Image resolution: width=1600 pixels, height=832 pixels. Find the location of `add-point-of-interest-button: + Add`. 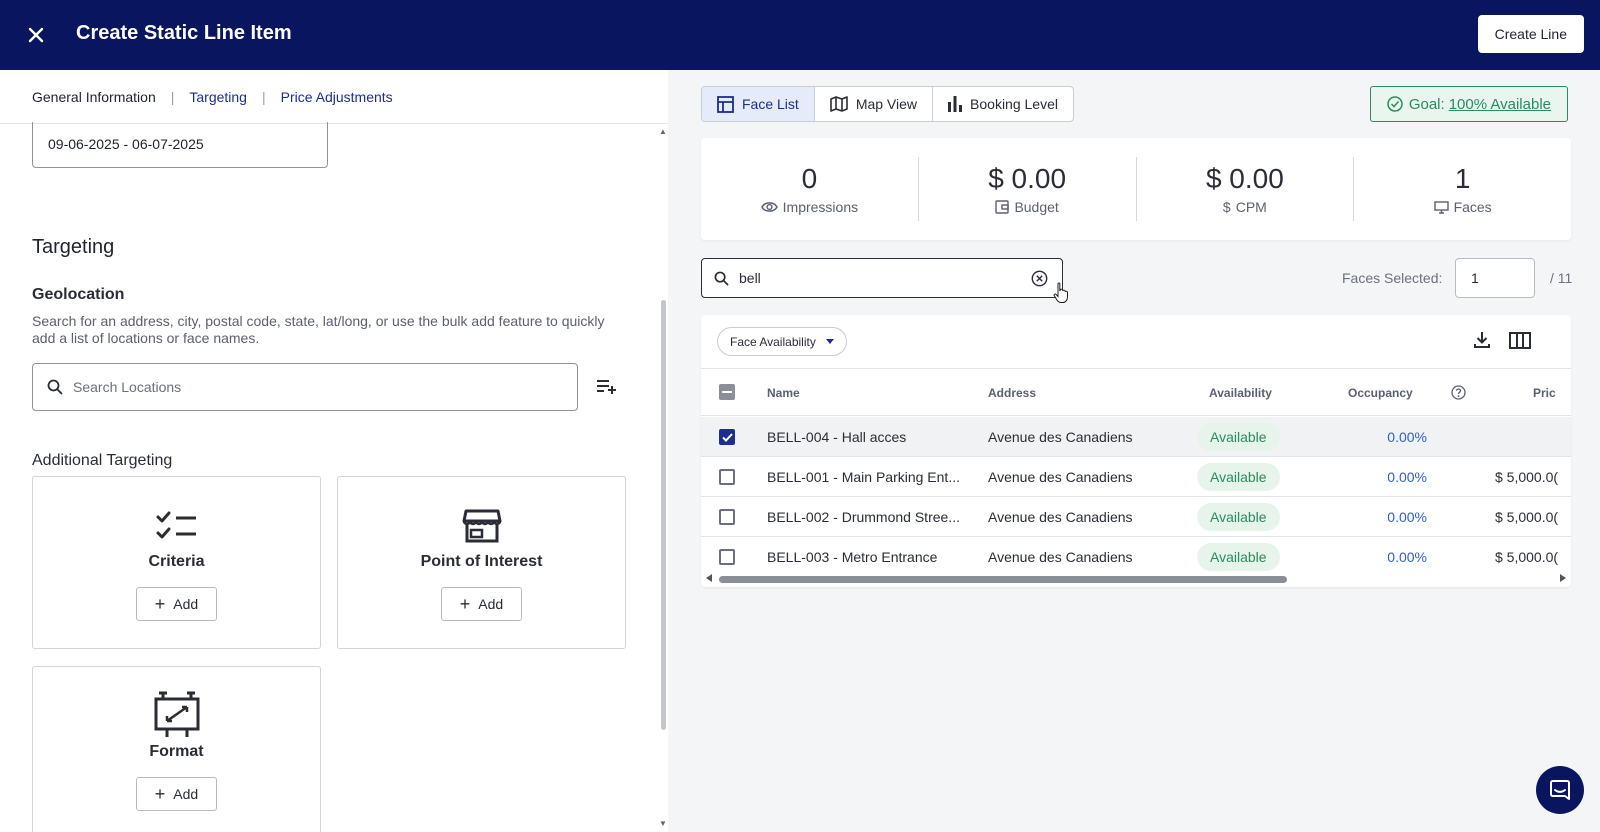

add-point-of-interest-button: + Add is located at coordinates (481, 604).